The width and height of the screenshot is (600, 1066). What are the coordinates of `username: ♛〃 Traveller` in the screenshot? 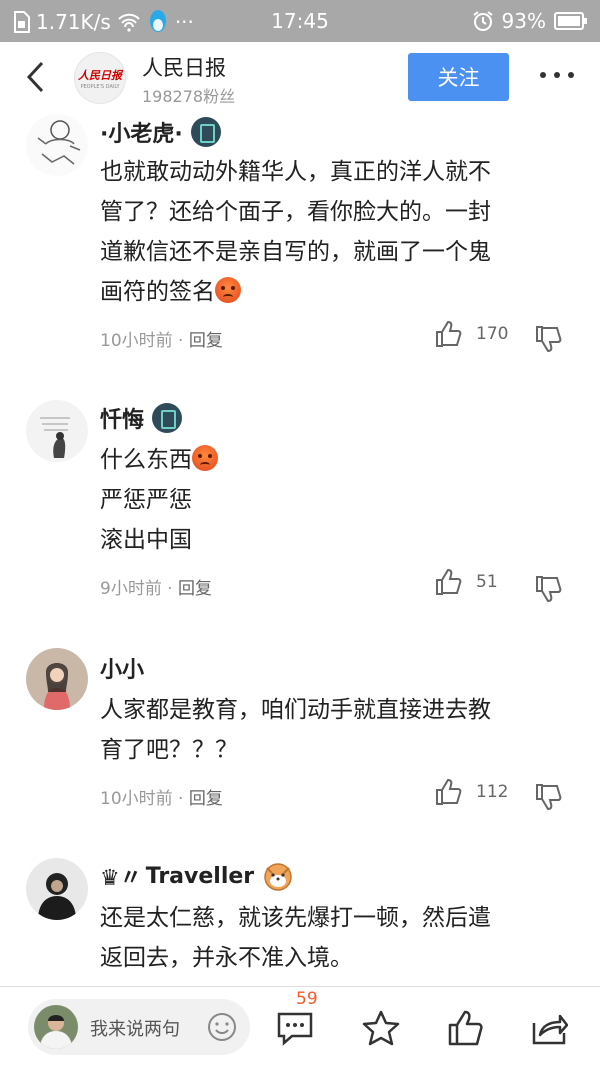 It's located at (197, 876).